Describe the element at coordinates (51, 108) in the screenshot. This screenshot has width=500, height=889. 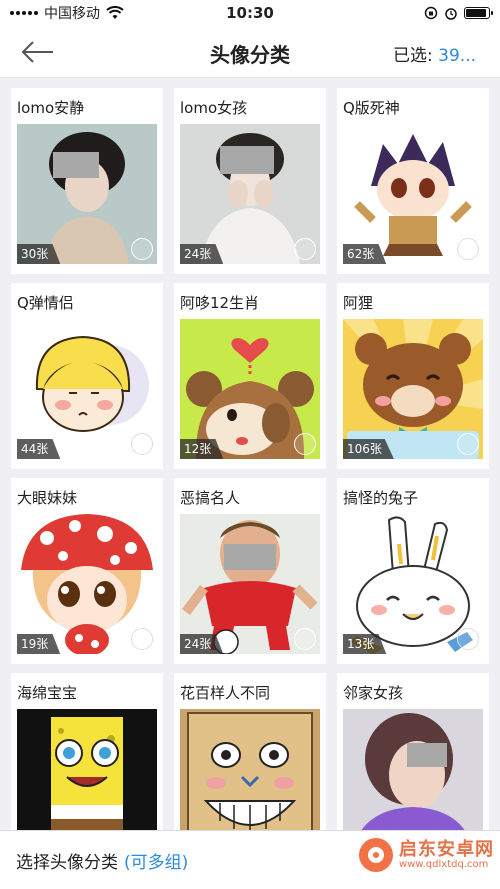
I see `category-title: lomo安静` at that location.